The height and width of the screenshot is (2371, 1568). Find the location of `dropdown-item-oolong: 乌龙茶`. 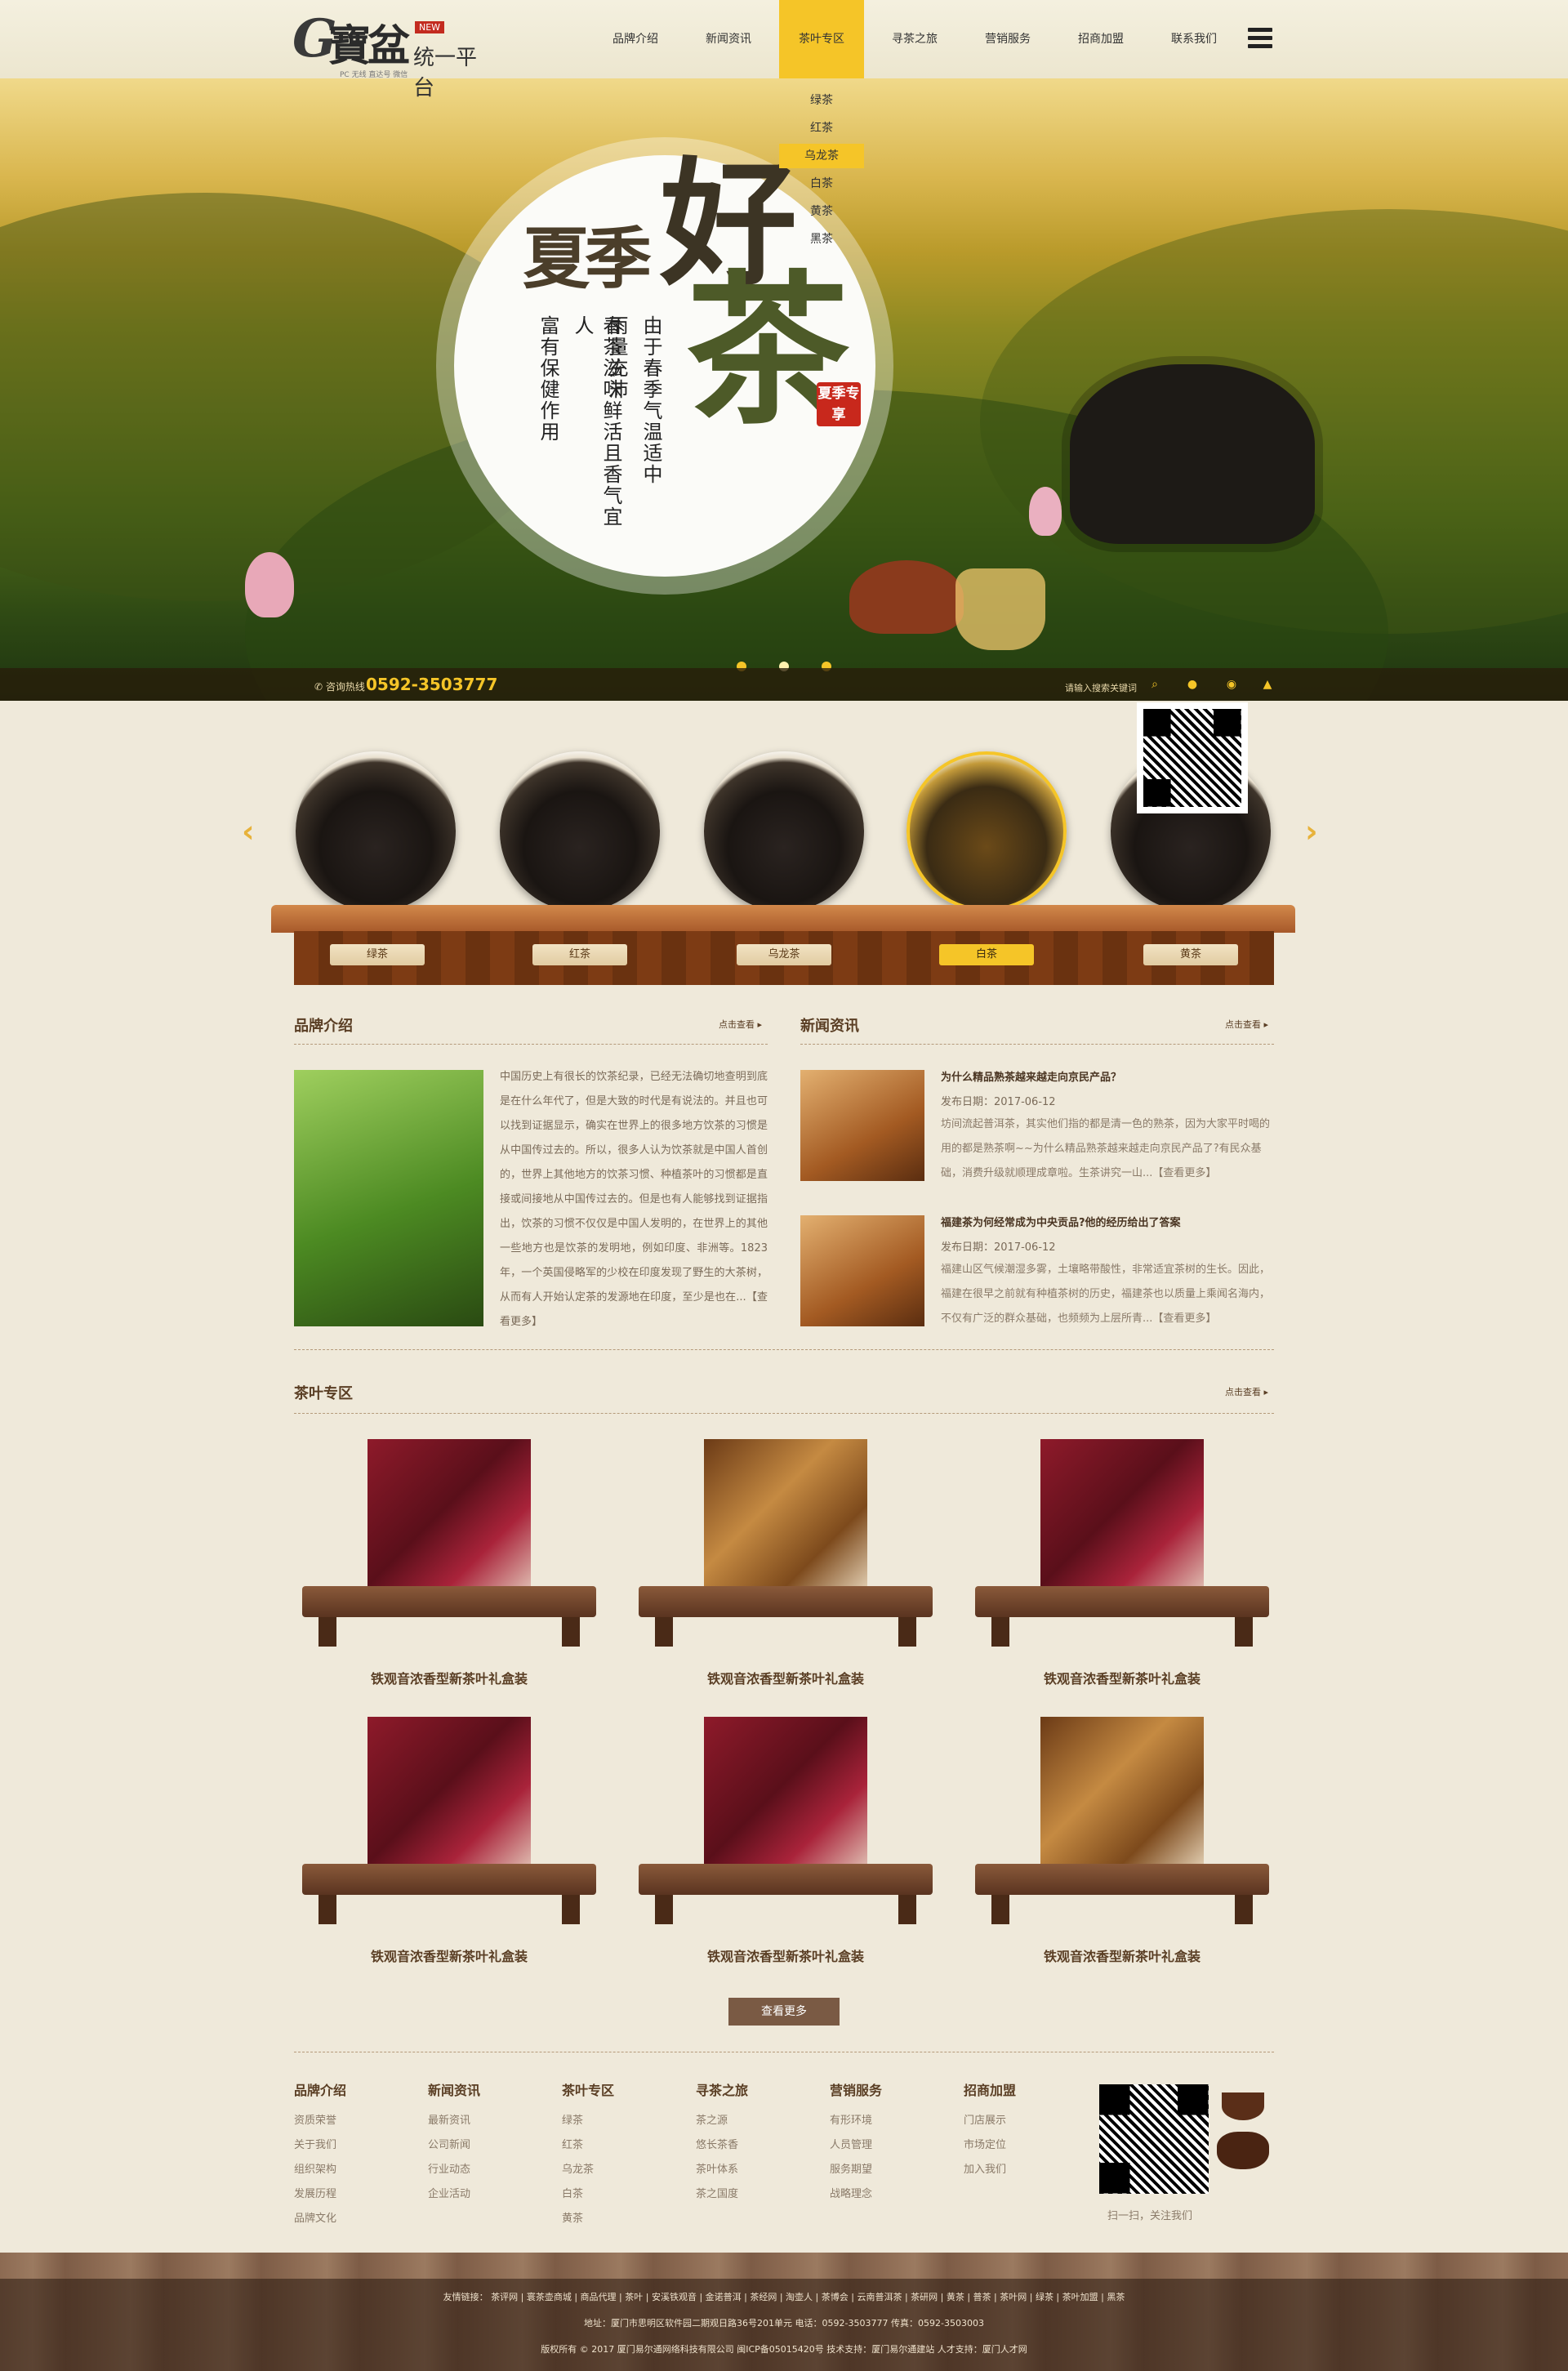

dropdown-item-oolong: 乌龙茶 is located at coordinates (821, 156).